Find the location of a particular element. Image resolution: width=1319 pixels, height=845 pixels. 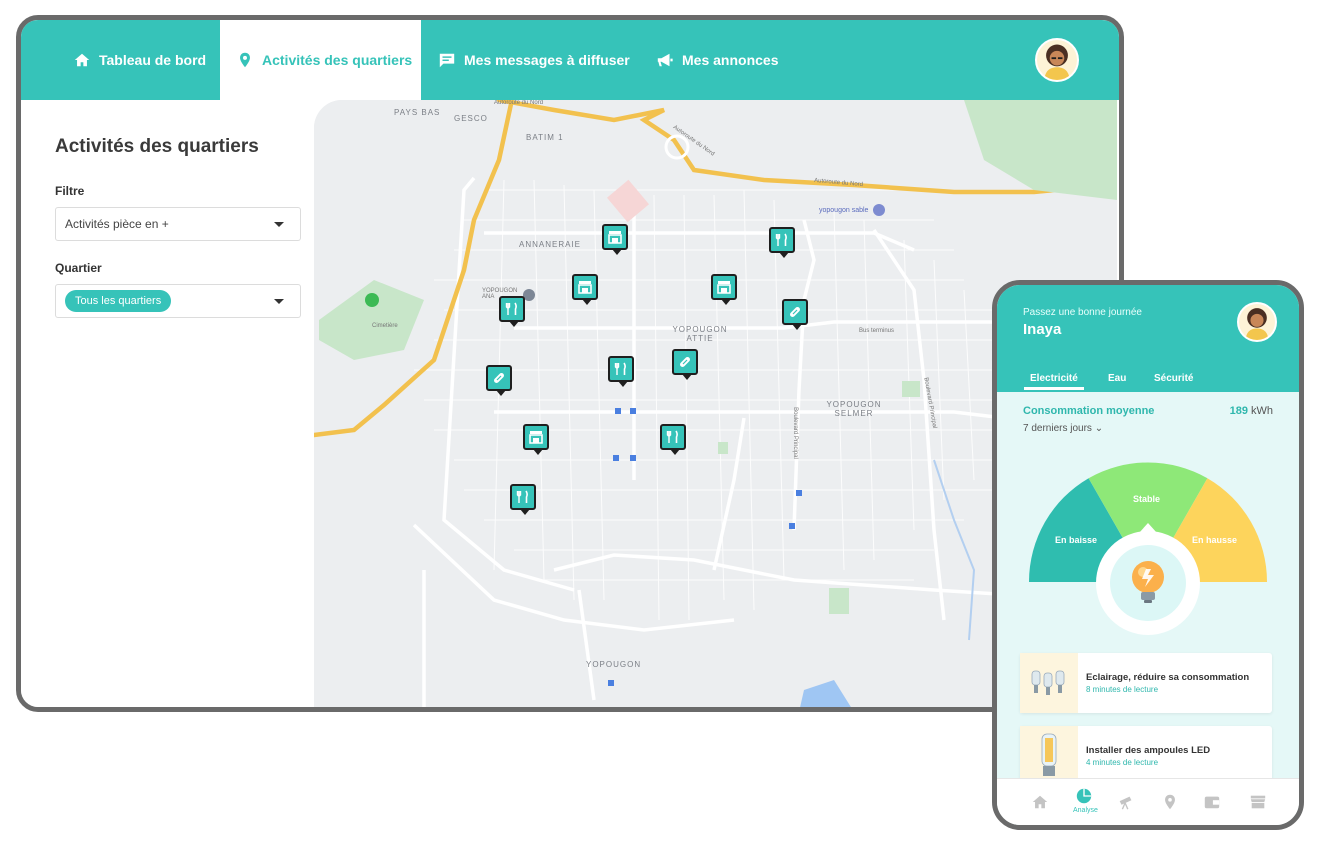

road-label: Autoroute du Nord is located at coordinates (519, 103).